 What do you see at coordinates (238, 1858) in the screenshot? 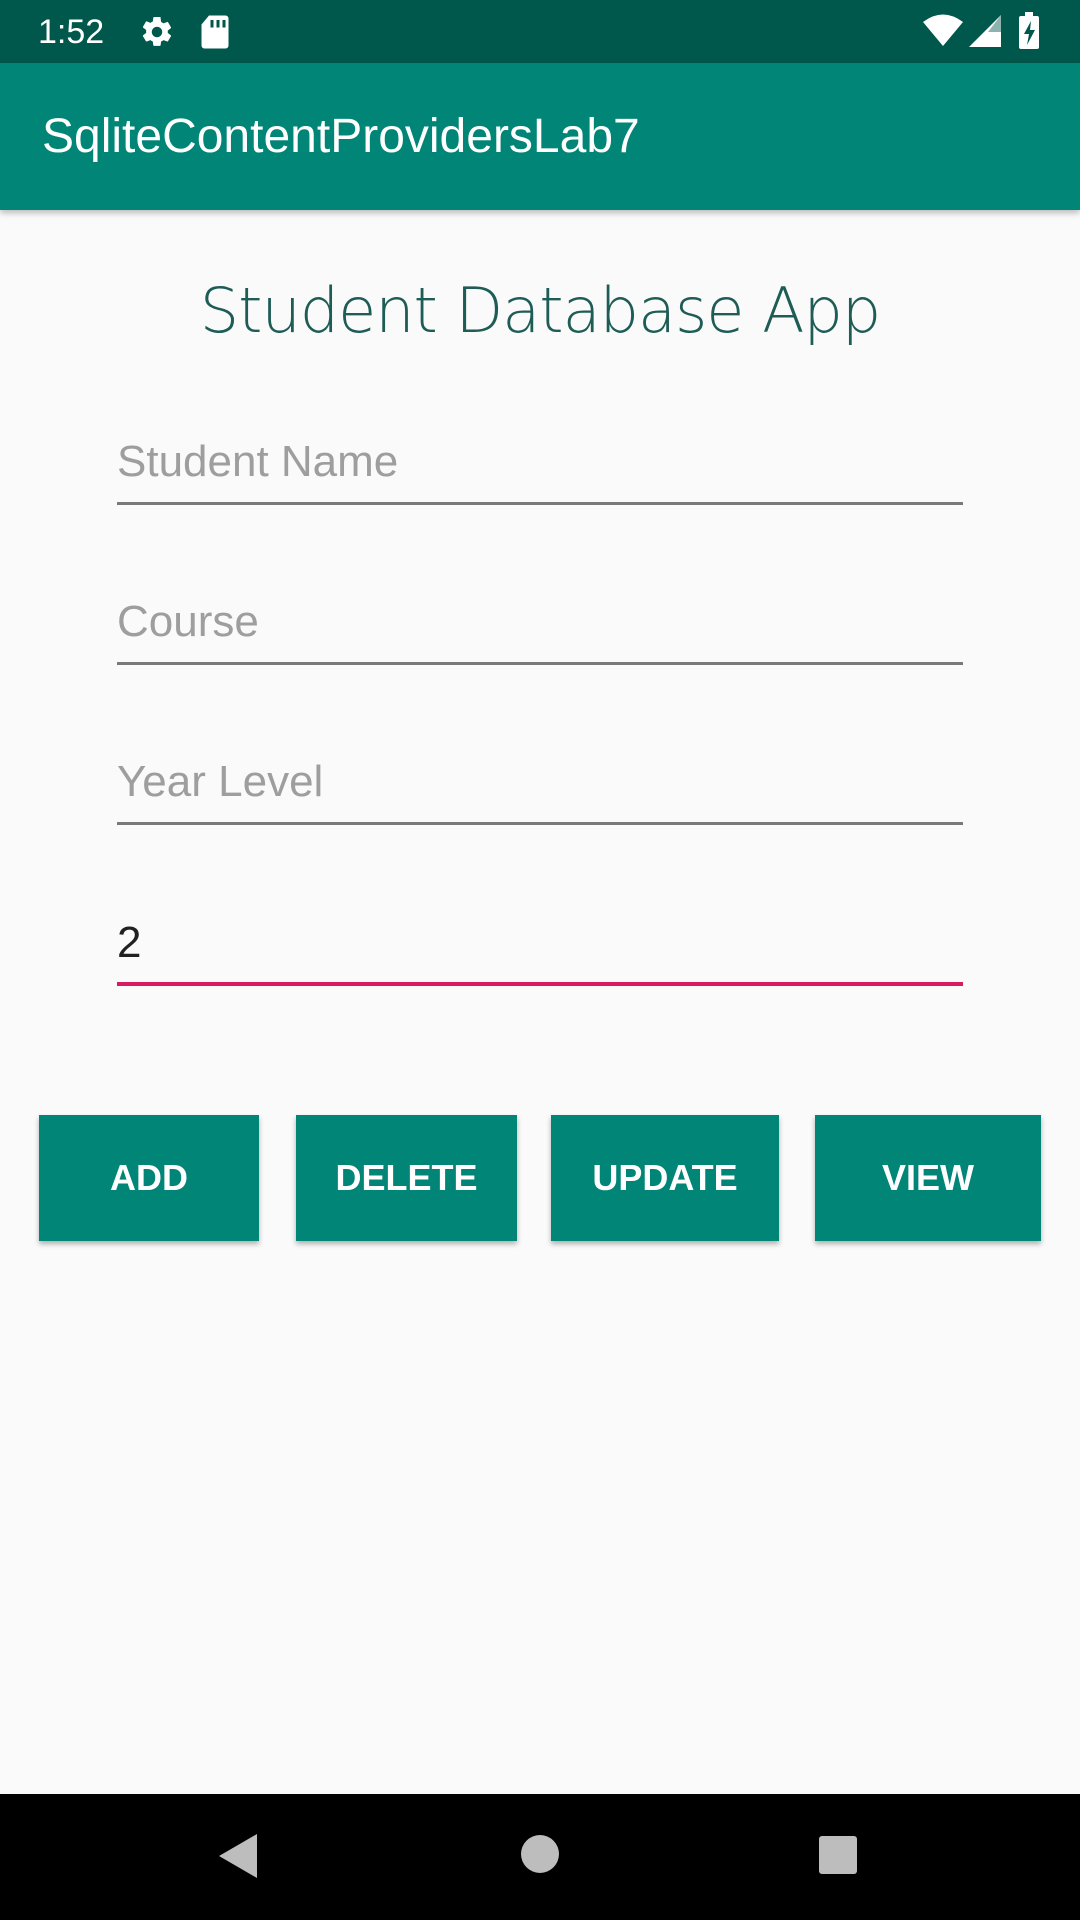
I see `back-icon` at bounding box center [238, 1858].